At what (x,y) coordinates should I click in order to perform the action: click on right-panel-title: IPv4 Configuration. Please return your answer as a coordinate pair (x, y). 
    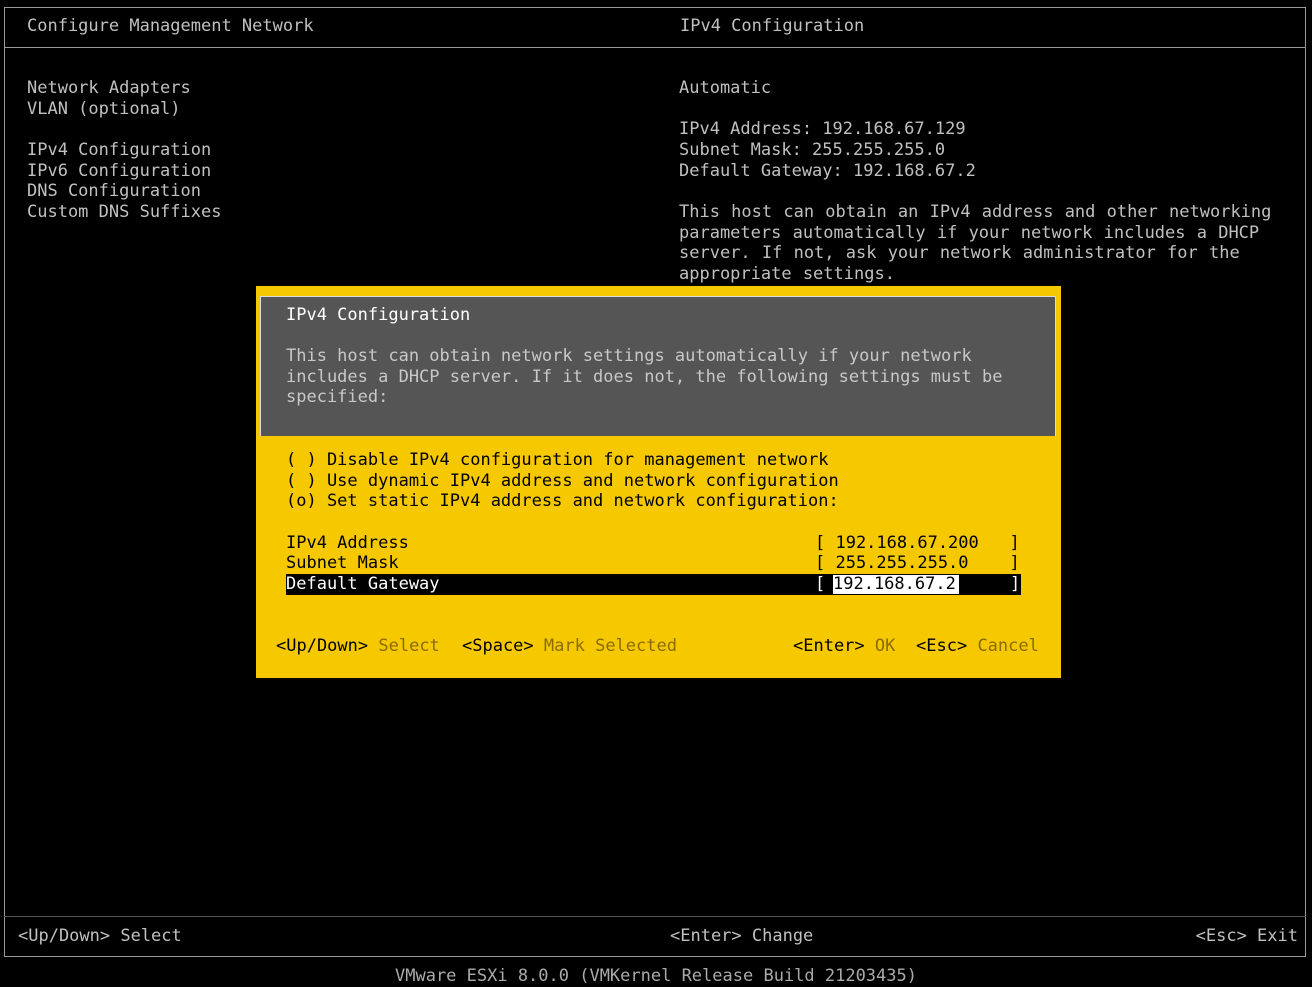
    Looking at the image, I should click on (772, 26).